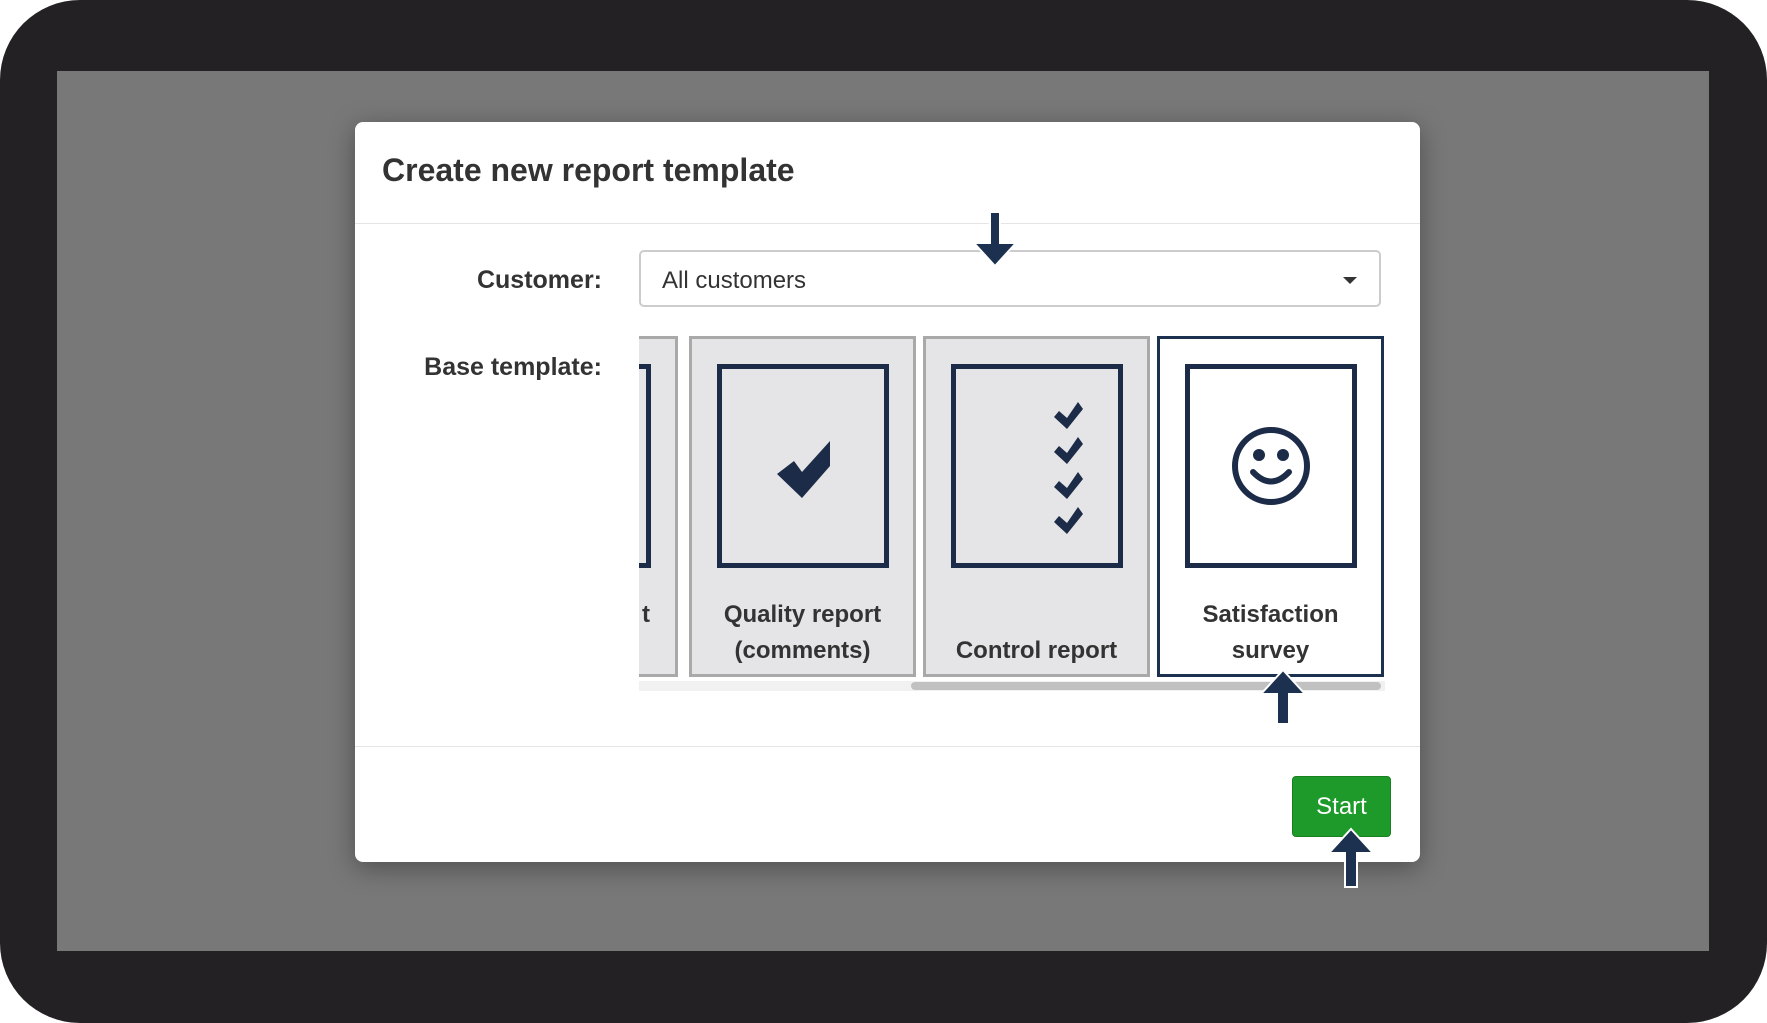  Describe the element at coordinates (802, 650) in the screenshot. I see `label-line: (comments)` at that location.